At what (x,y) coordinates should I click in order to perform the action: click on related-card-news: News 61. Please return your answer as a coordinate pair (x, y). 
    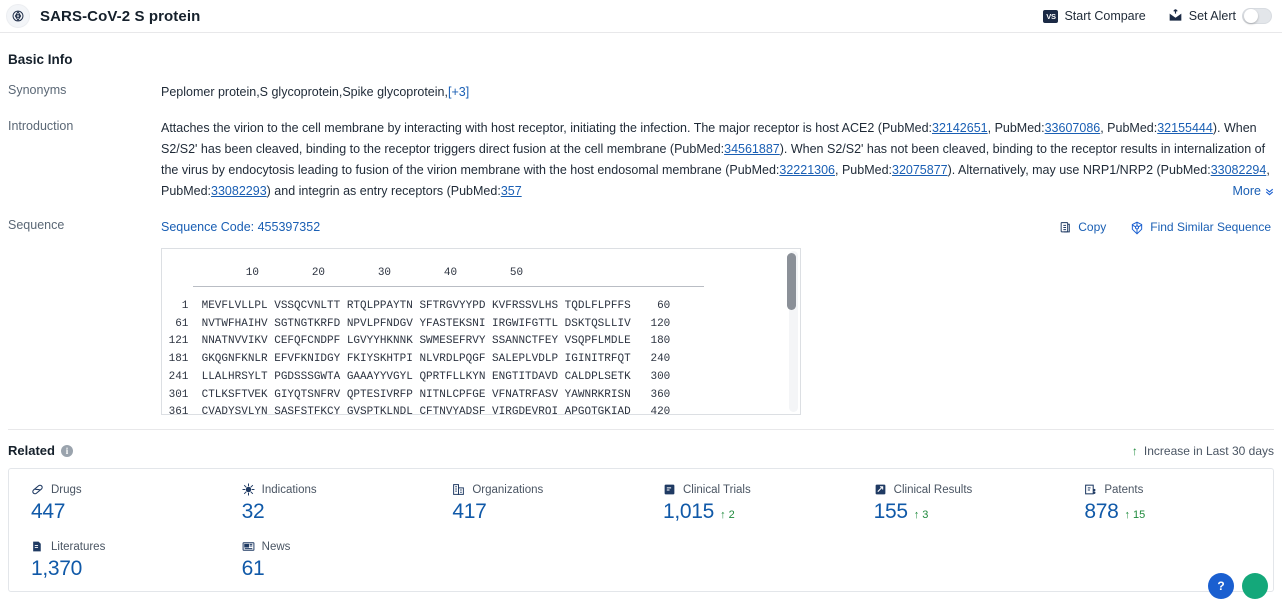
    Looking at the image, I should click on (325, 560).